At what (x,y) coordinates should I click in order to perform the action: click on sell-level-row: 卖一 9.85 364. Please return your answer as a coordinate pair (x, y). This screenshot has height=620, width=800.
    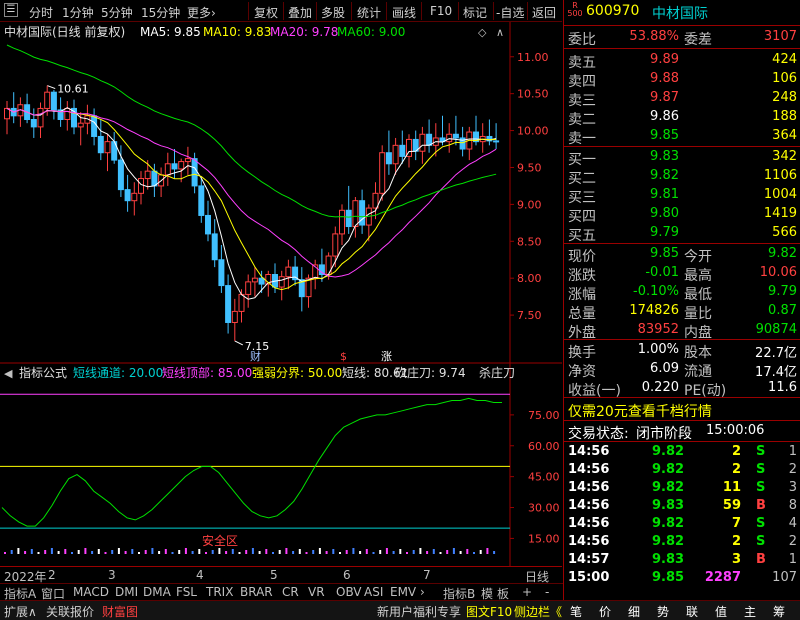
    Looking at the image, I should click on (682, 137).